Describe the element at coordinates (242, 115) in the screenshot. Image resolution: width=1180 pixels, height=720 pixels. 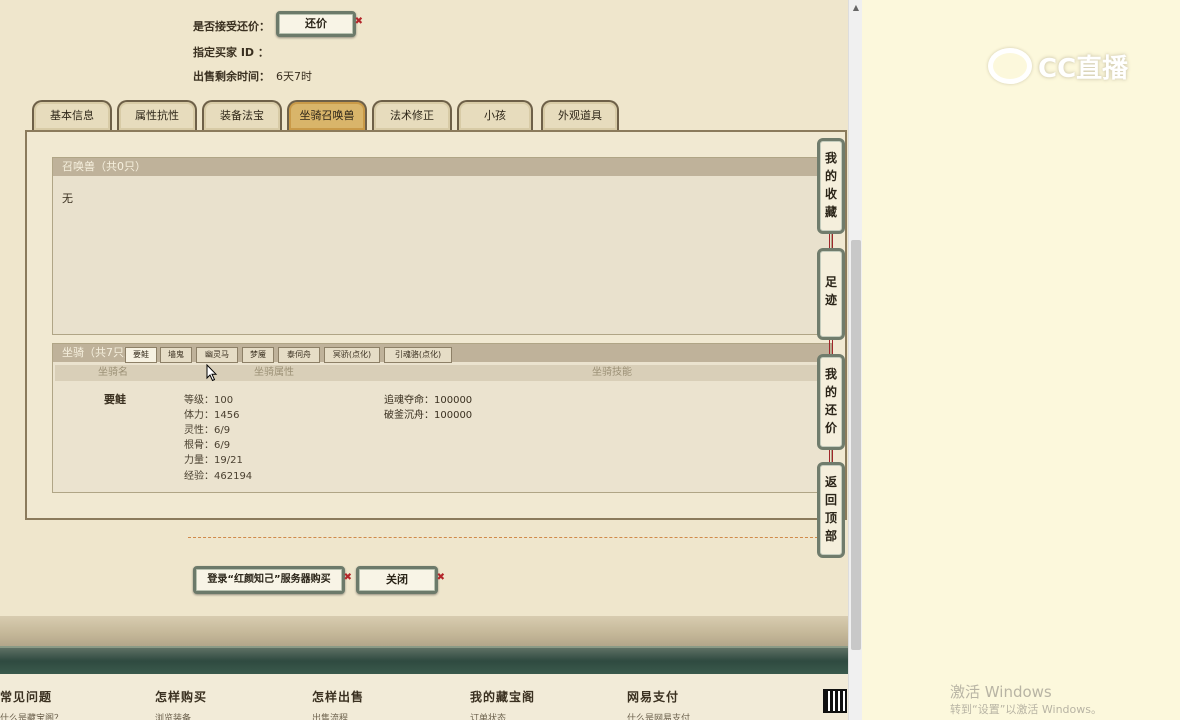
I see `tab-equipment: 装备法宝` at that location.